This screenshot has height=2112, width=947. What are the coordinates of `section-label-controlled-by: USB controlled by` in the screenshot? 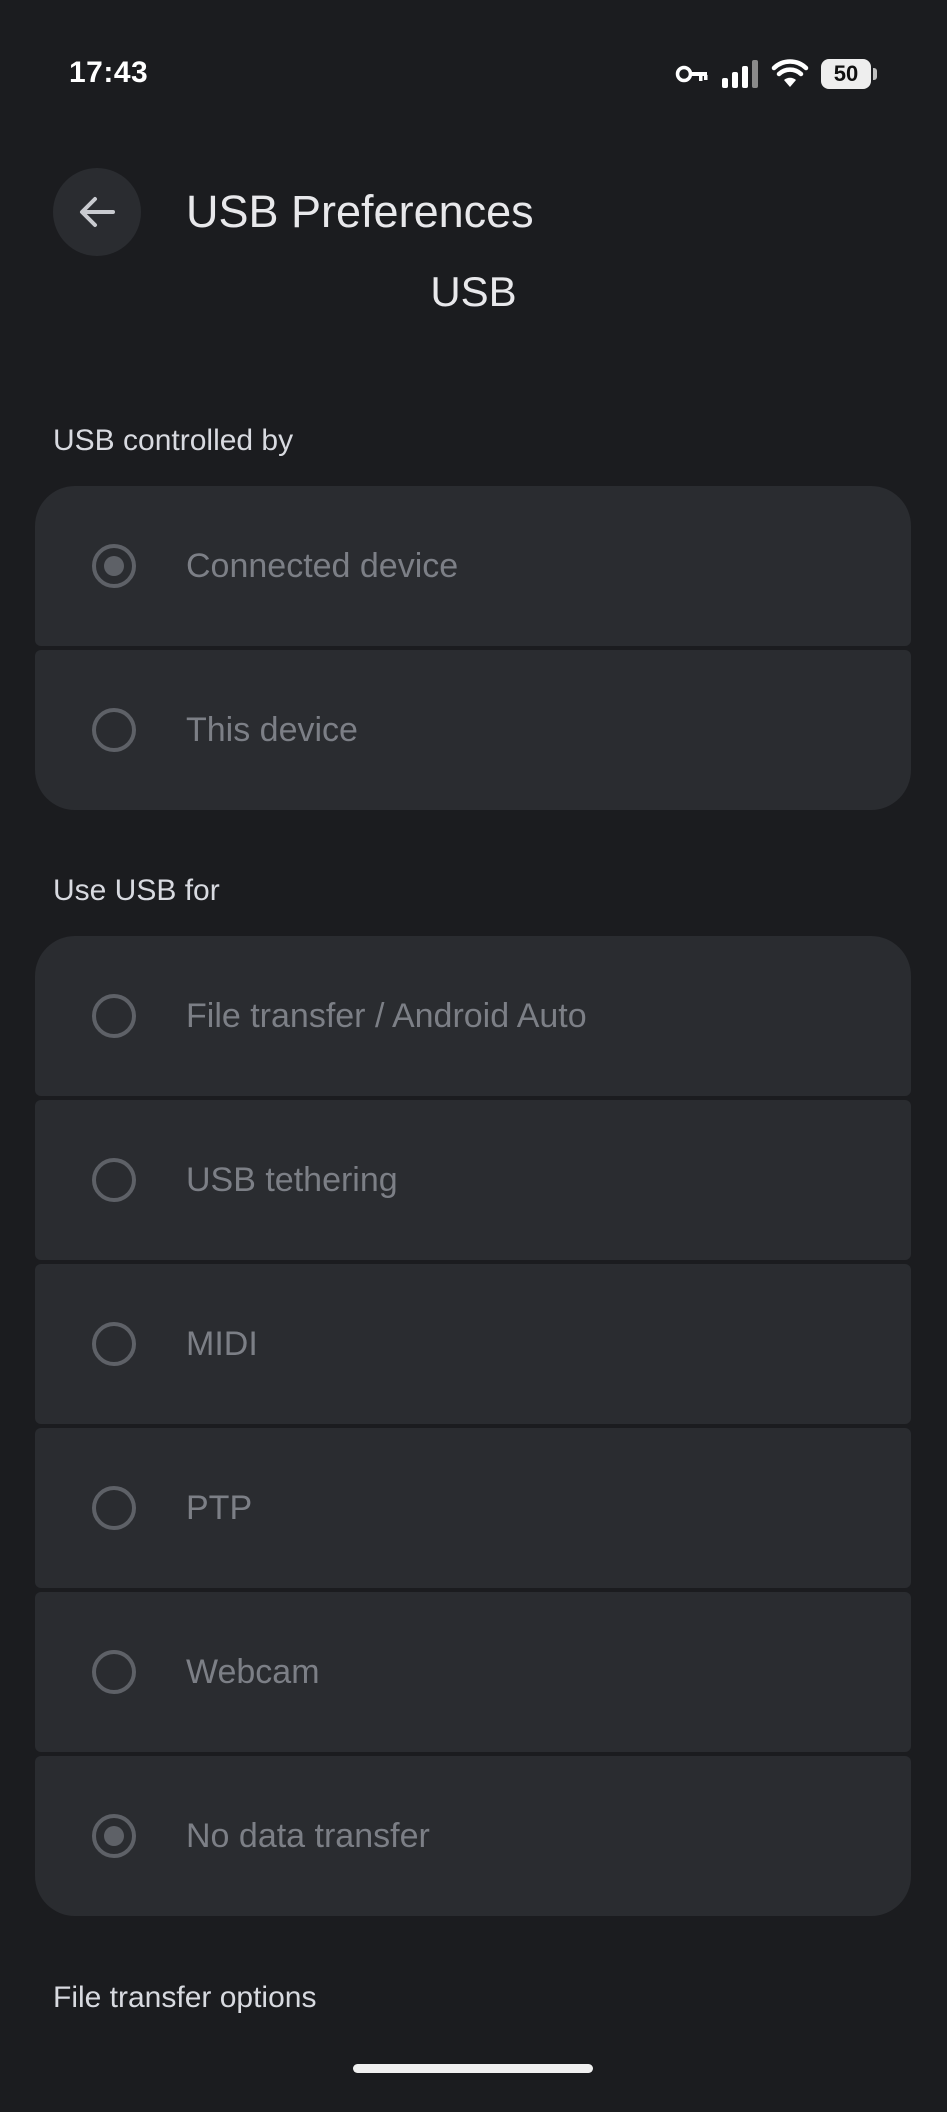 It's located at (173, 440).